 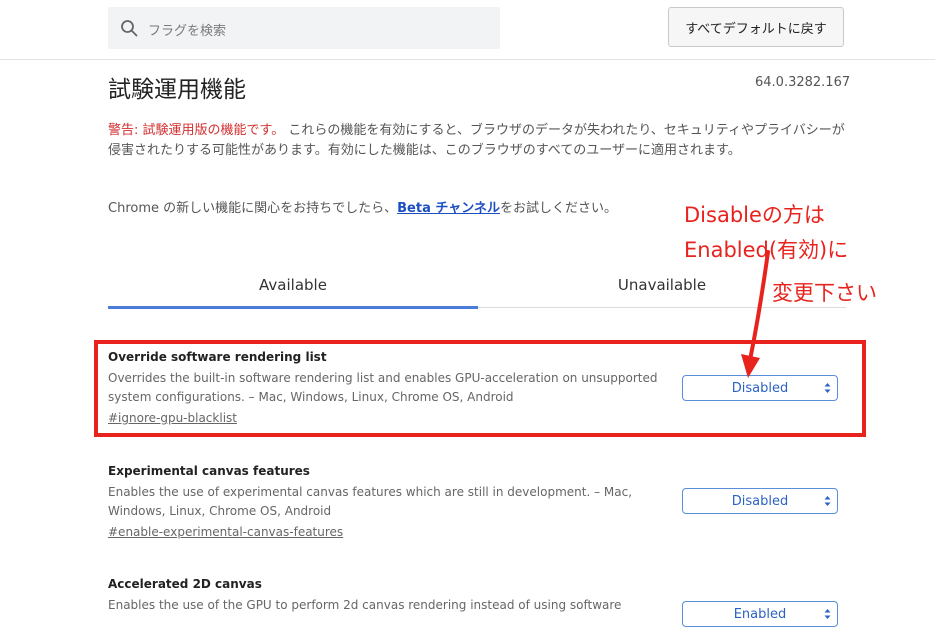 What do you see at coordinates (187, 31) in the screenshot?
I see `search-placeholder: フラグを検索` at bounding box center [187, 31].